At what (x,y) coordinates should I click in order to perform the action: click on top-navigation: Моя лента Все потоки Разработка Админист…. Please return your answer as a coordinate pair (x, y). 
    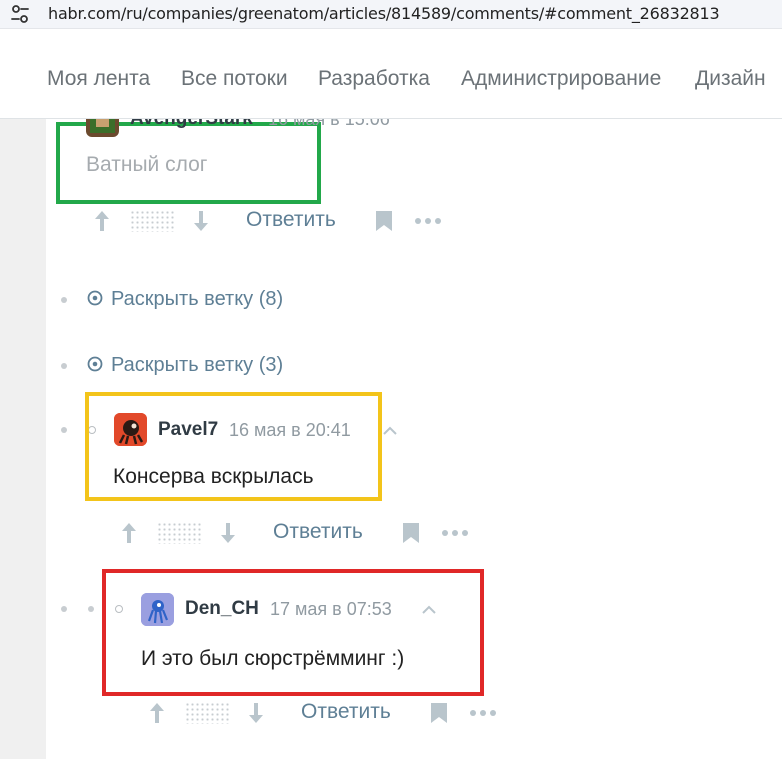
    Looking at the image, I should click on (391, 79).